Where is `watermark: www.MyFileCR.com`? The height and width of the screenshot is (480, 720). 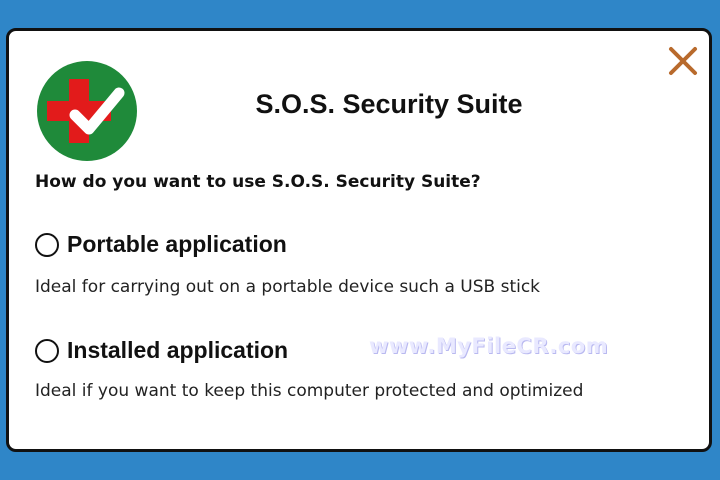
watermark: www.MyFileCR.com is located at coordinates (489, 346).